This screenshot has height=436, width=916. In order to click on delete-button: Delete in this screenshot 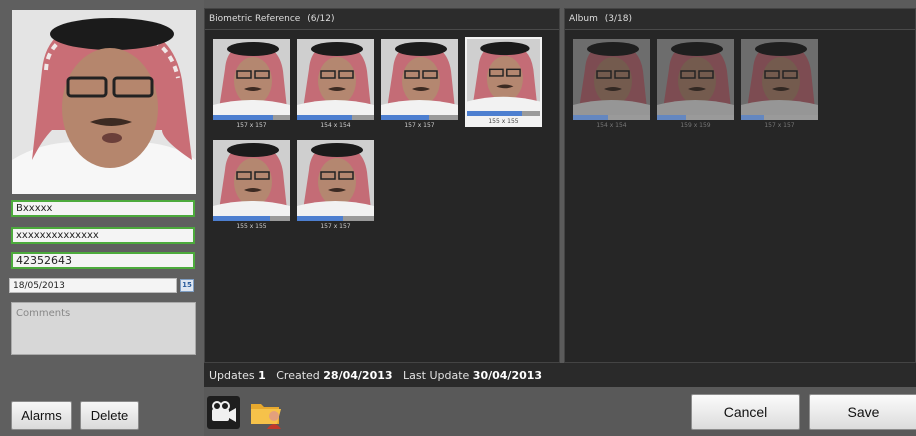, I will do `click(109, 415)`.